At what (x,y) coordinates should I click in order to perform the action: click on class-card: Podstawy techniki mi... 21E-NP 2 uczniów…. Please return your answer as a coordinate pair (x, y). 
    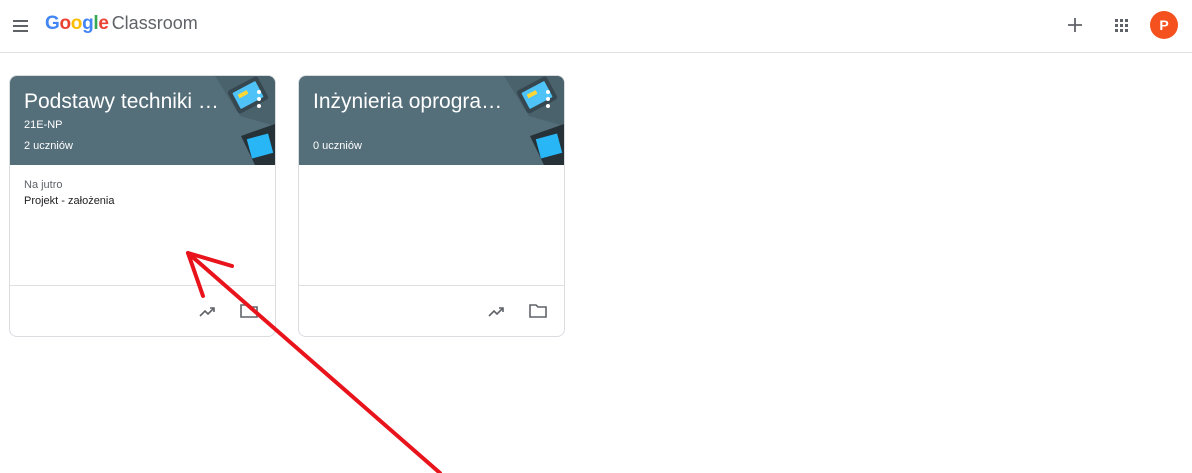
    Looking at the image, I should click on (142, 206).